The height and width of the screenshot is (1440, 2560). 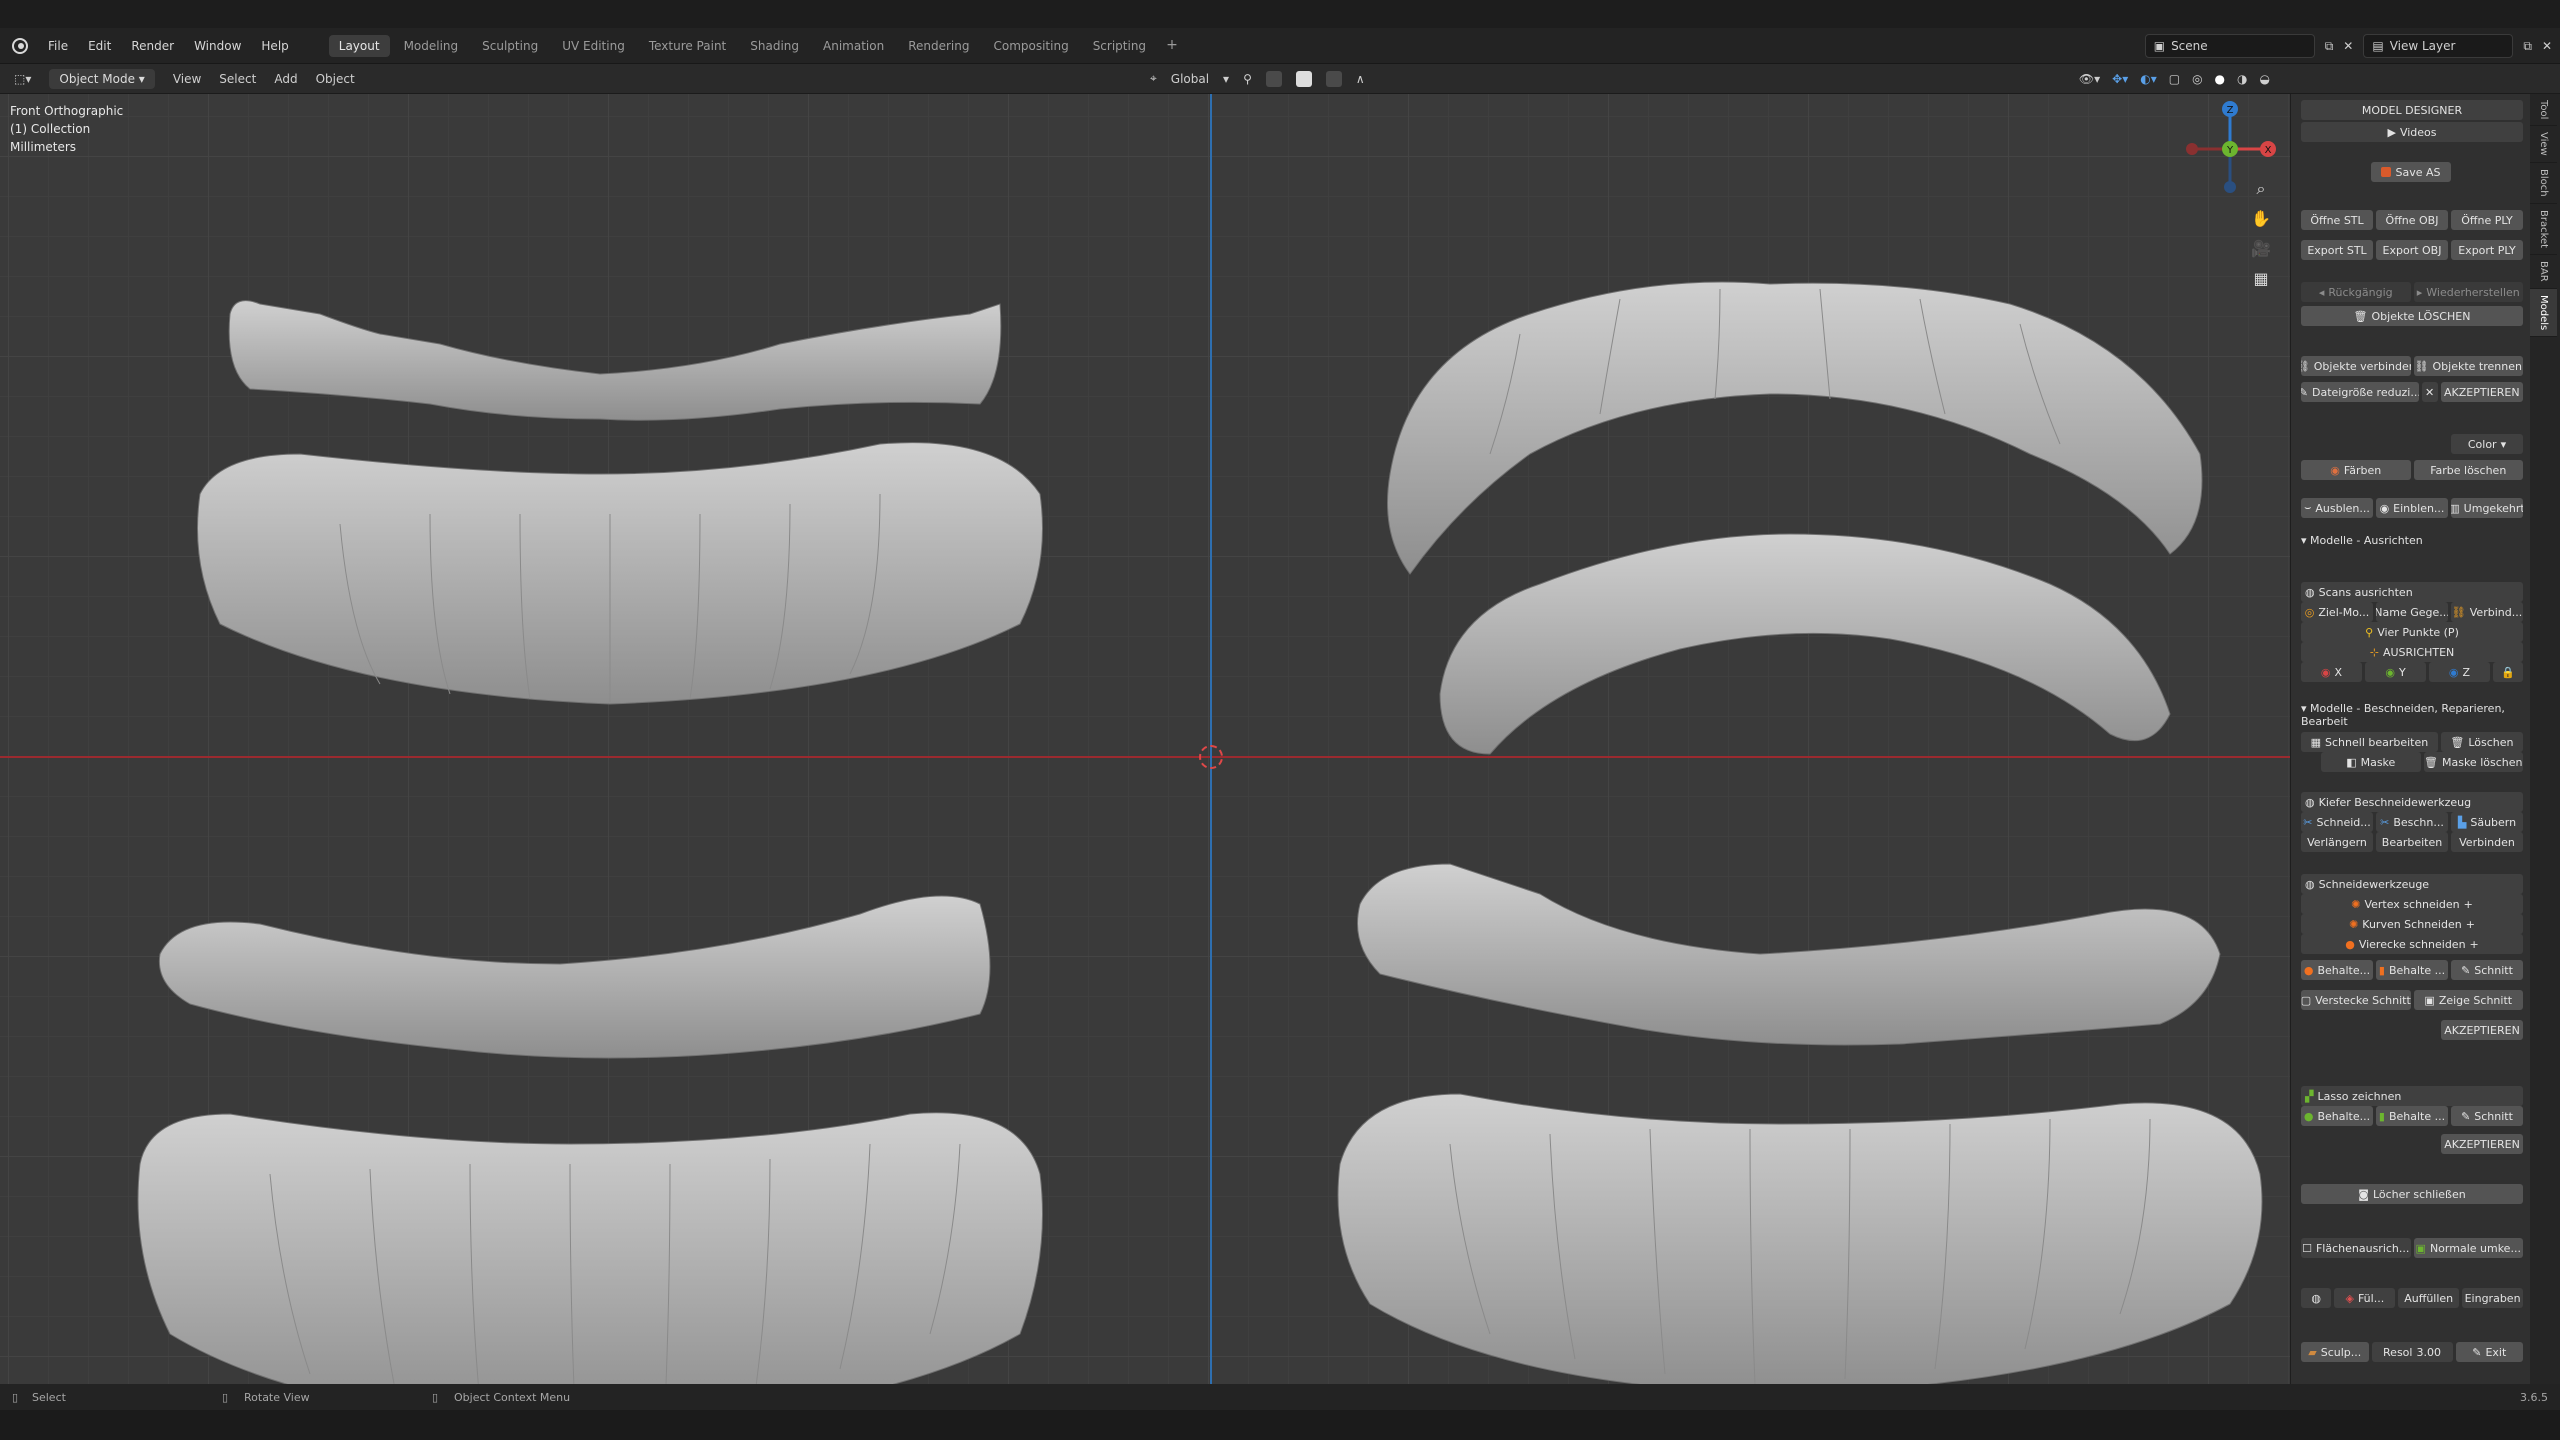 I want to click on tab-animation: Animation, so click(x=853, y=46).